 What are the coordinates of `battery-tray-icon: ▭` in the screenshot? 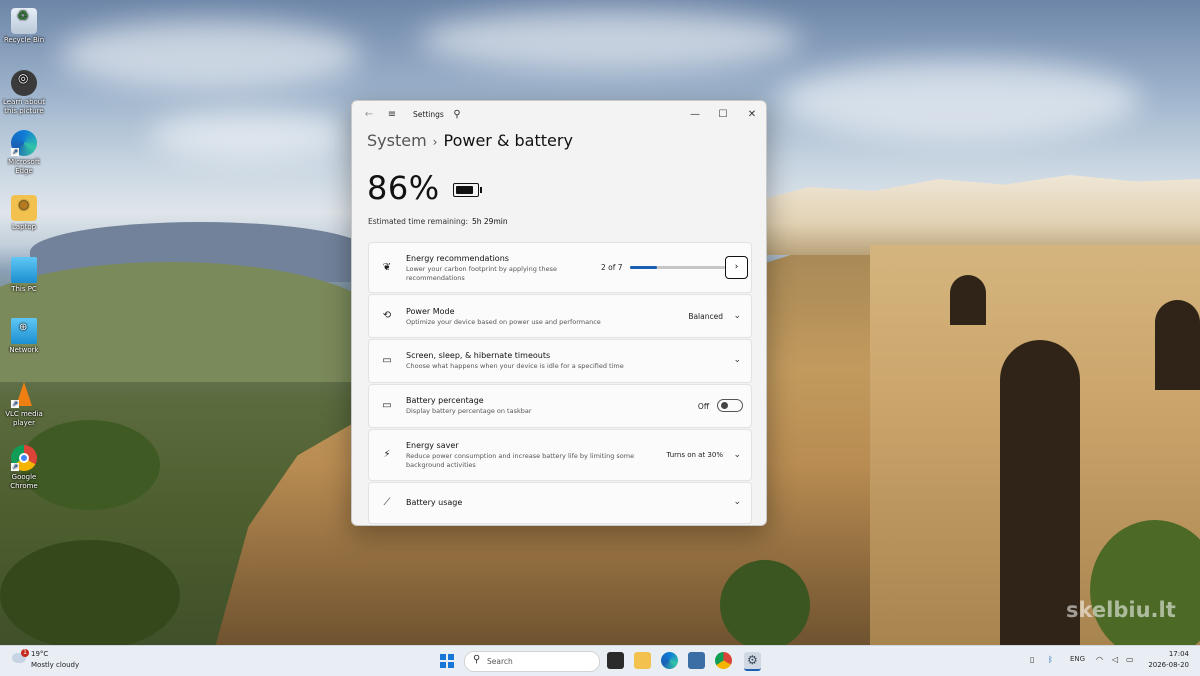 It's located at (1130, 659).